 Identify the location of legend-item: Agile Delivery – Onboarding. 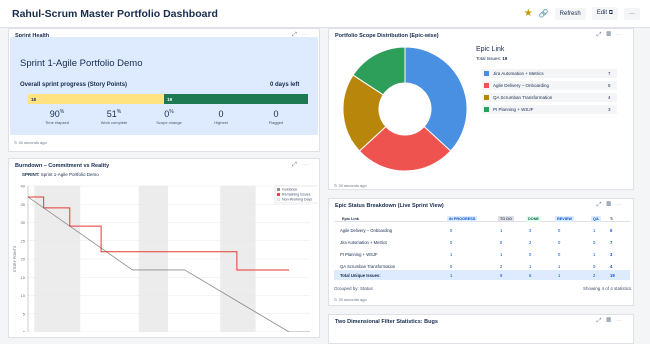
(549, 86).